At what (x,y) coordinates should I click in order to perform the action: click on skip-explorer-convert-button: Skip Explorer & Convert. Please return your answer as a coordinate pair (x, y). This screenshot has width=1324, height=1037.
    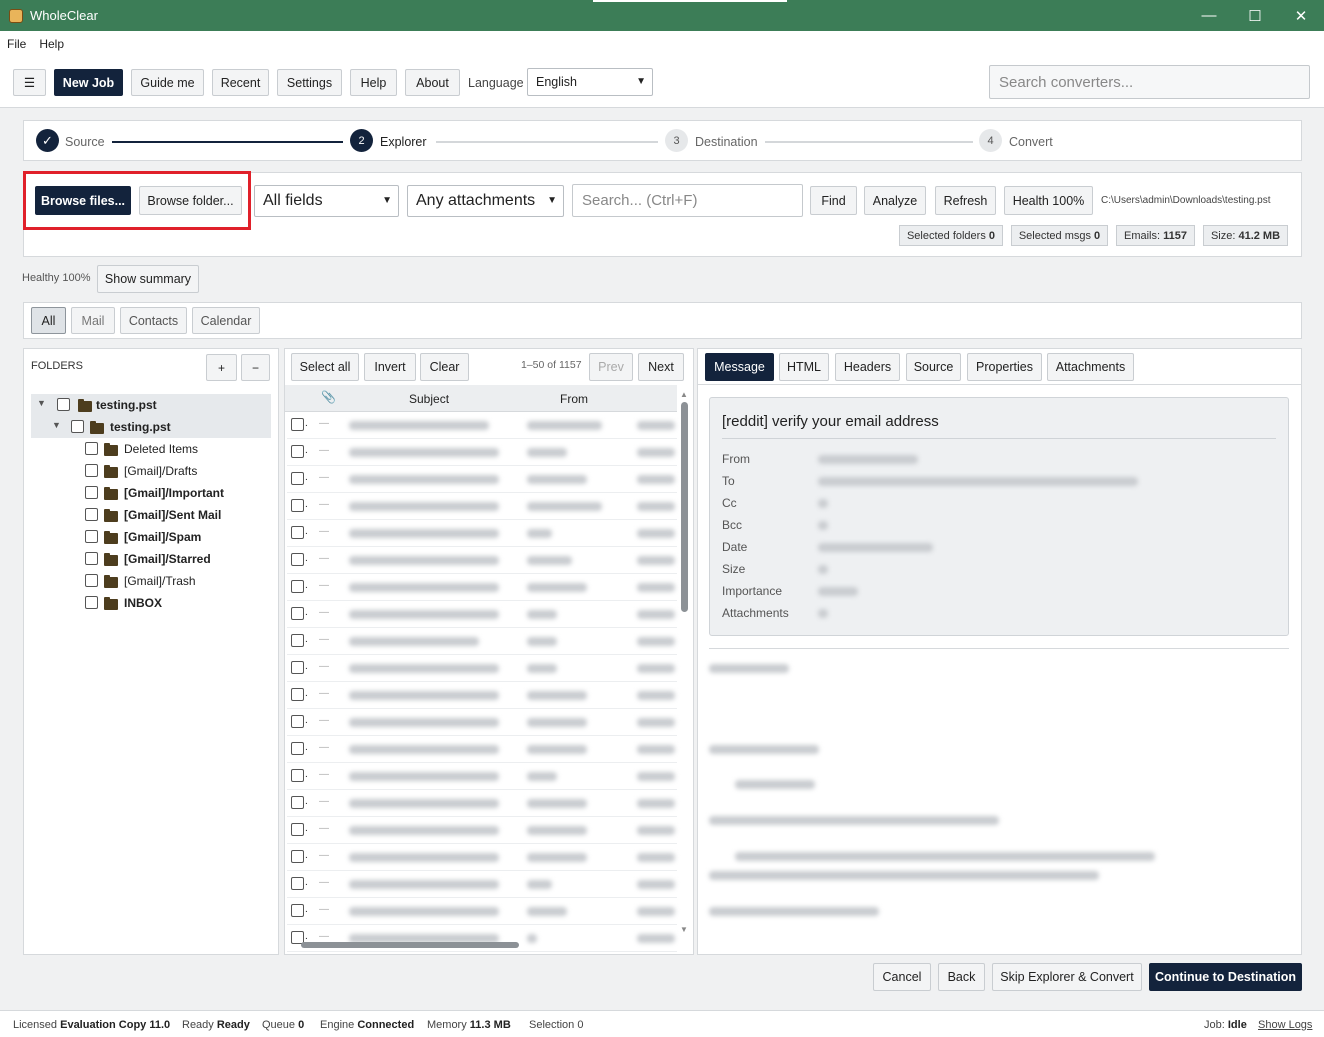
    Looking at the image, I should click on (1067, 977).